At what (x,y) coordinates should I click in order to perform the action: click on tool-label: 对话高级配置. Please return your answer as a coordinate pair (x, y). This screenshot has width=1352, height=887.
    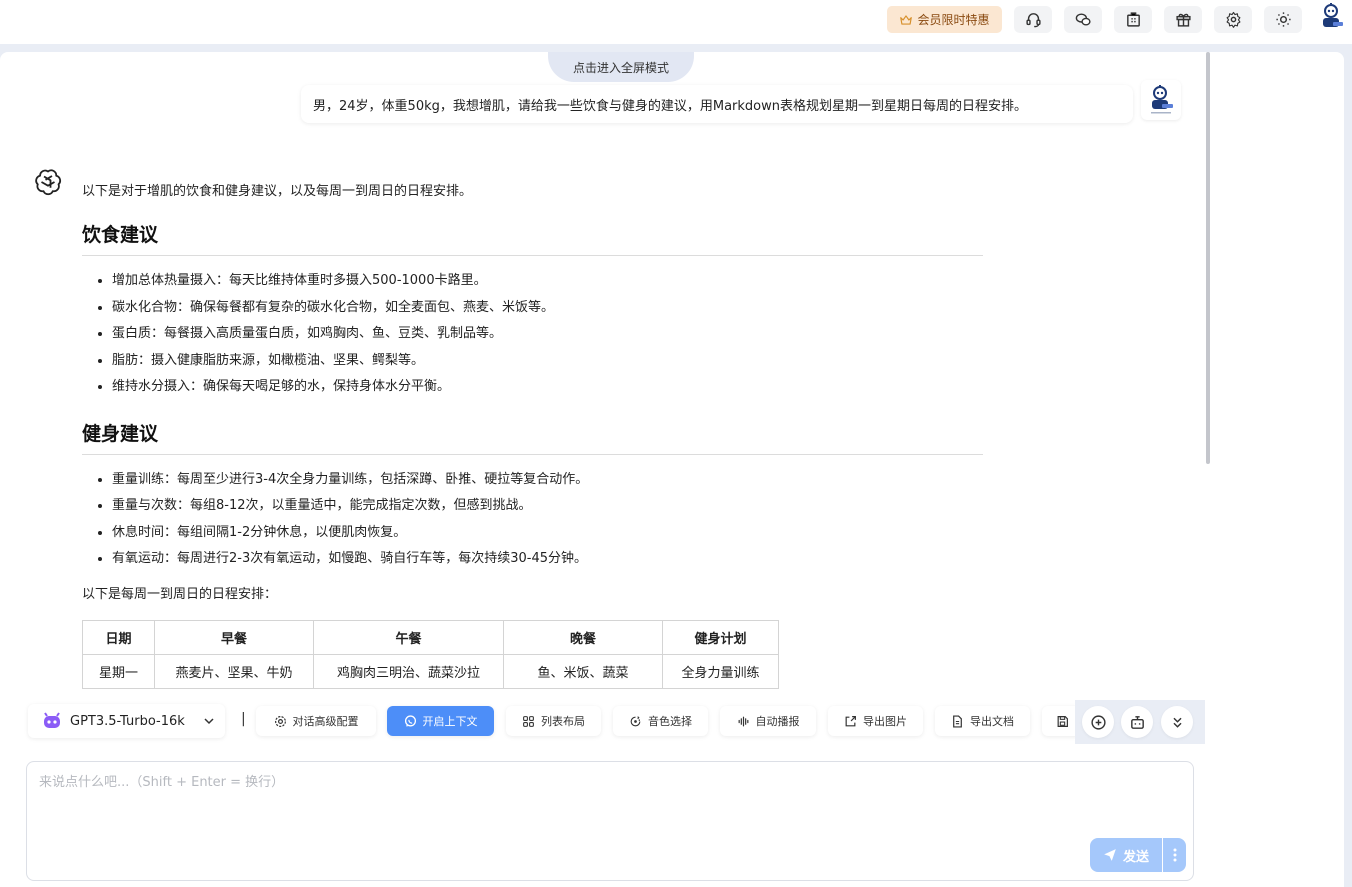
    Looking at the image, I should click on (325, 721).